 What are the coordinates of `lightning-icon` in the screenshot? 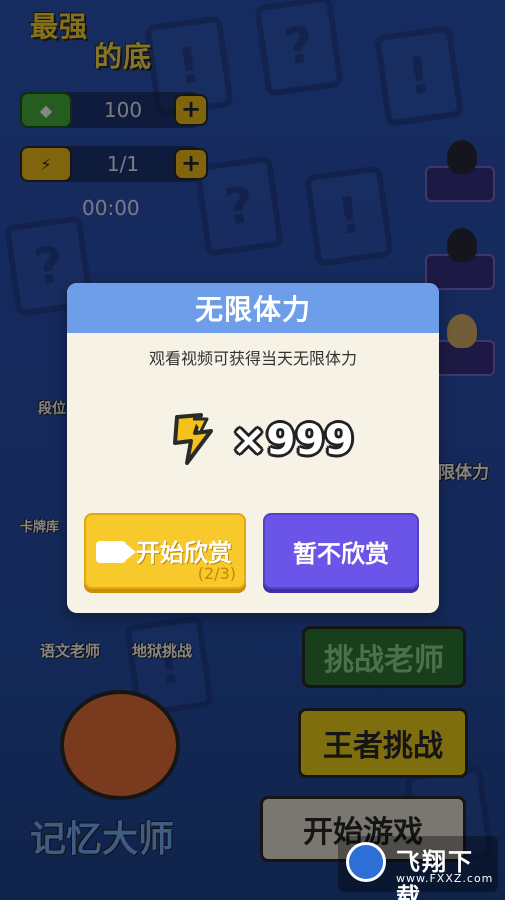 It's located at (193, 439).